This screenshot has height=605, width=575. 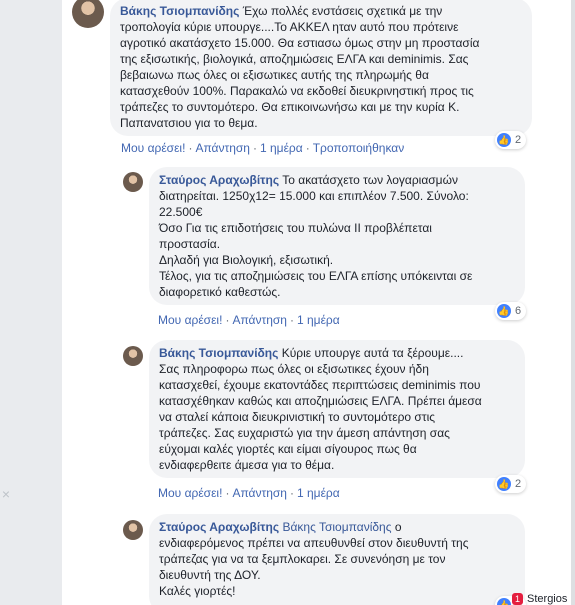 I want to click on chat-notification: 1 Stergios, so click(x=539, y=598).